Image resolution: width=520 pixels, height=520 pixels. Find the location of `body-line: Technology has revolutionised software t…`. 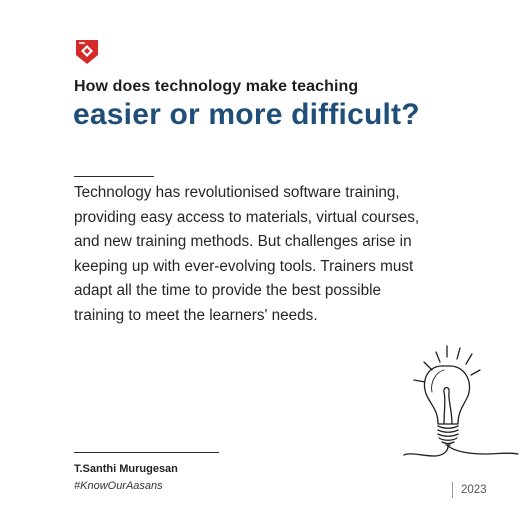

body-line: Technology has revolutionised software t… is located at coordinates (237, 192).